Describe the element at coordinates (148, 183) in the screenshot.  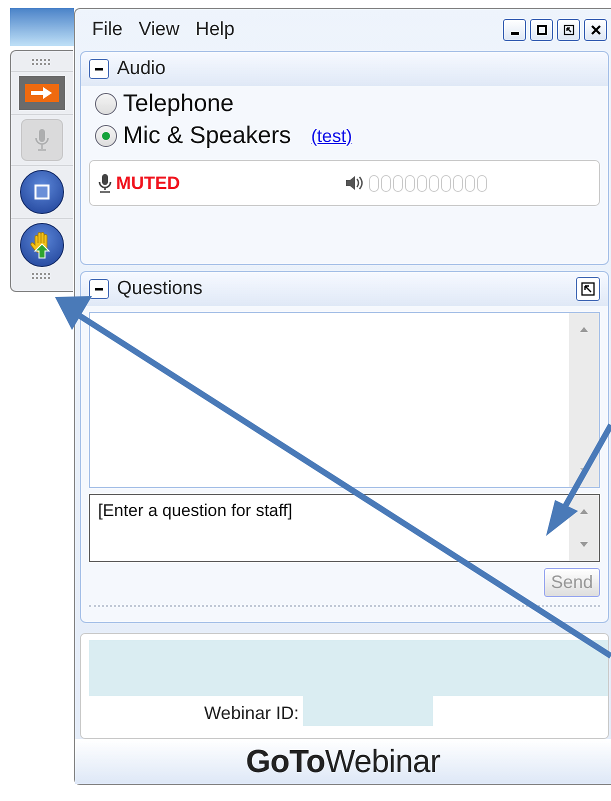
I see `muted-status: MUTED` at that location.